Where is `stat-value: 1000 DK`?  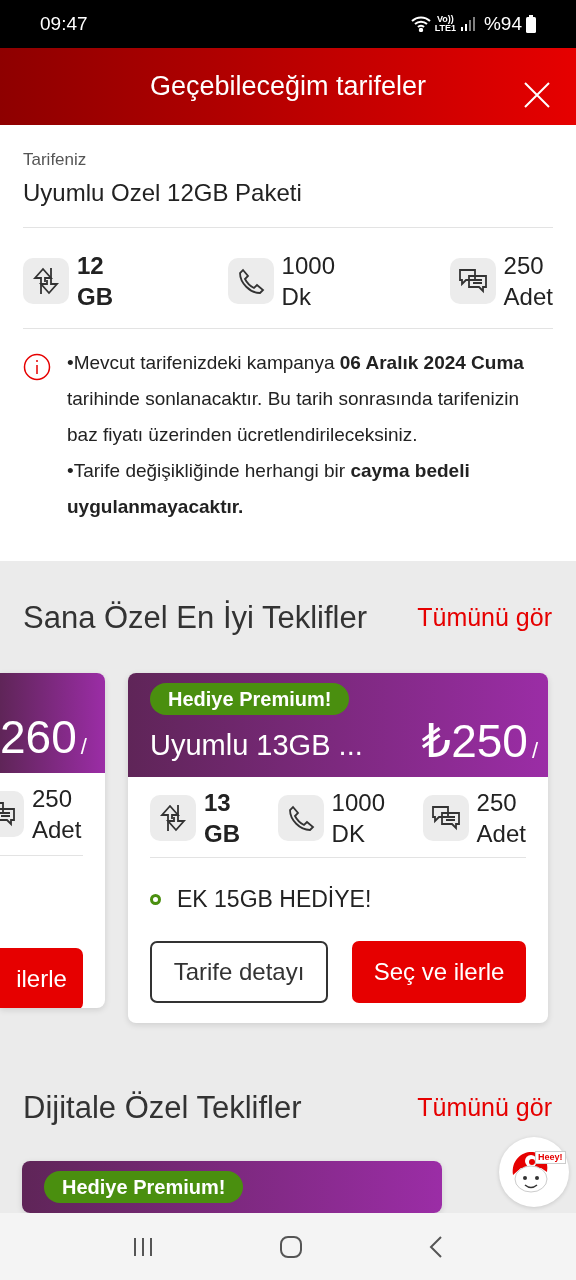
stat-value: 1000 DK is located at coordinates (358, 818).